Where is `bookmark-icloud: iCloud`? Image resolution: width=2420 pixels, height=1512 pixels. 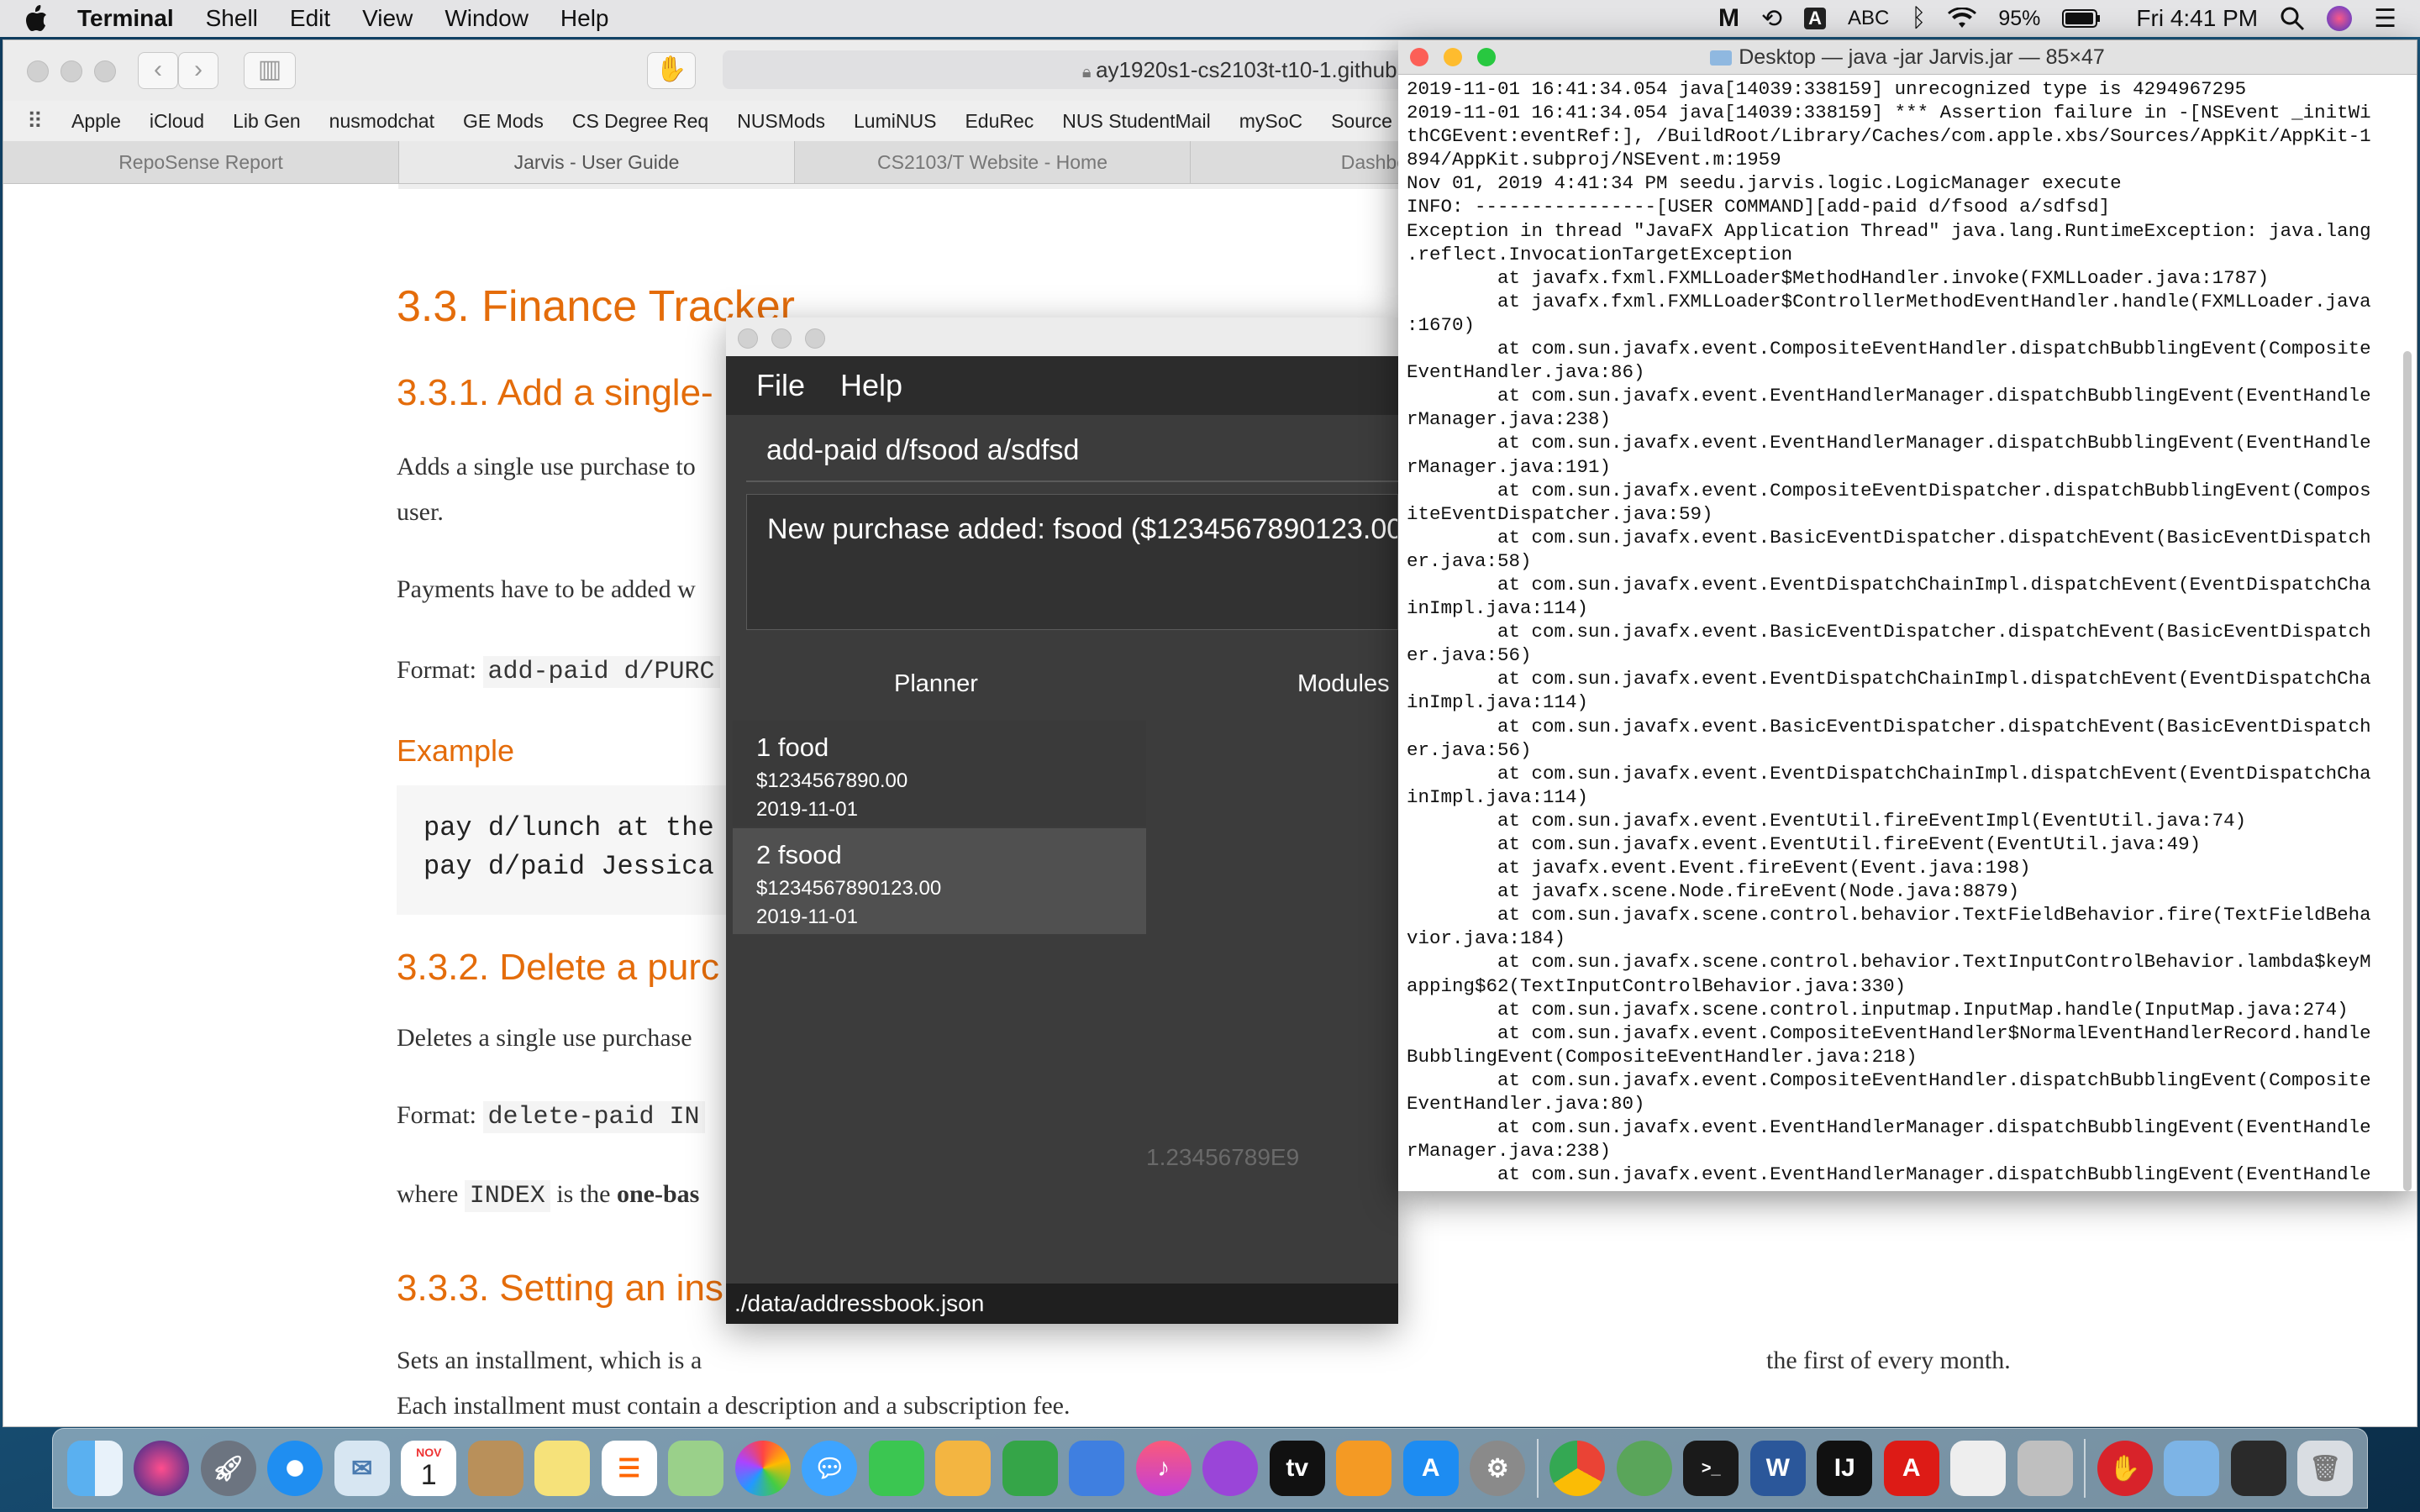 bookmark-icloud: iCloud is located at coordinates (177, 121).